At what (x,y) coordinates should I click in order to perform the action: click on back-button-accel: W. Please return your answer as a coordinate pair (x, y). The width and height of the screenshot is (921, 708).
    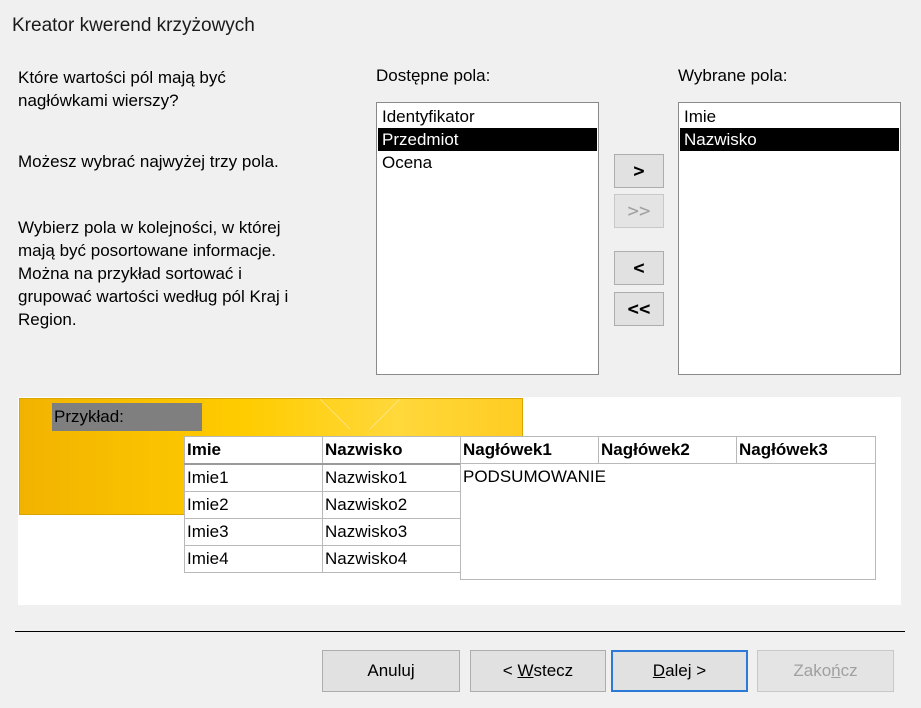
    Looking at the image, I should click on (525, 670).